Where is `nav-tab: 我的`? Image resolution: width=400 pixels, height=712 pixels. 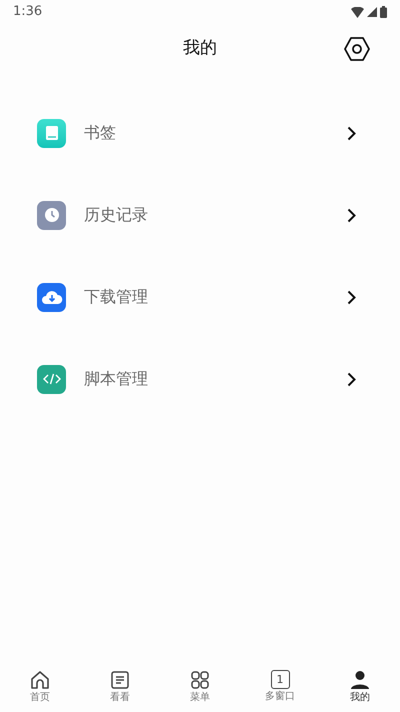
nav-tab: 我的 is located at coordinates (360, 690).